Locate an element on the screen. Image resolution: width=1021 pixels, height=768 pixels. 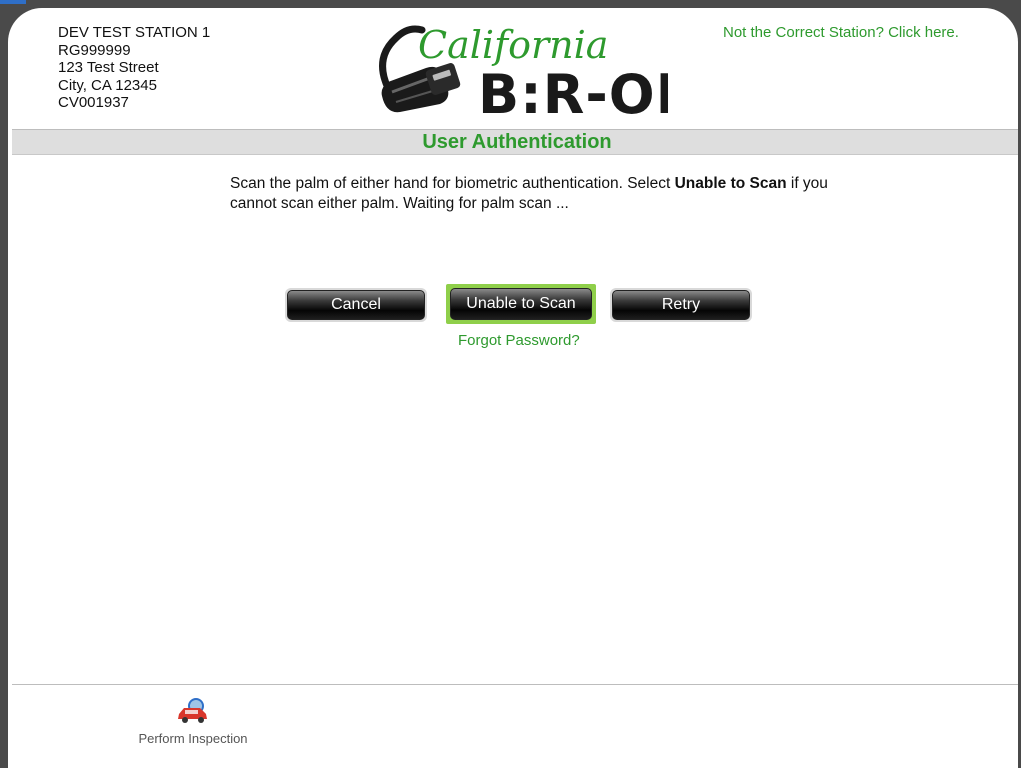
svg-text: B:R-OIS is located at coordinates (573, 90).